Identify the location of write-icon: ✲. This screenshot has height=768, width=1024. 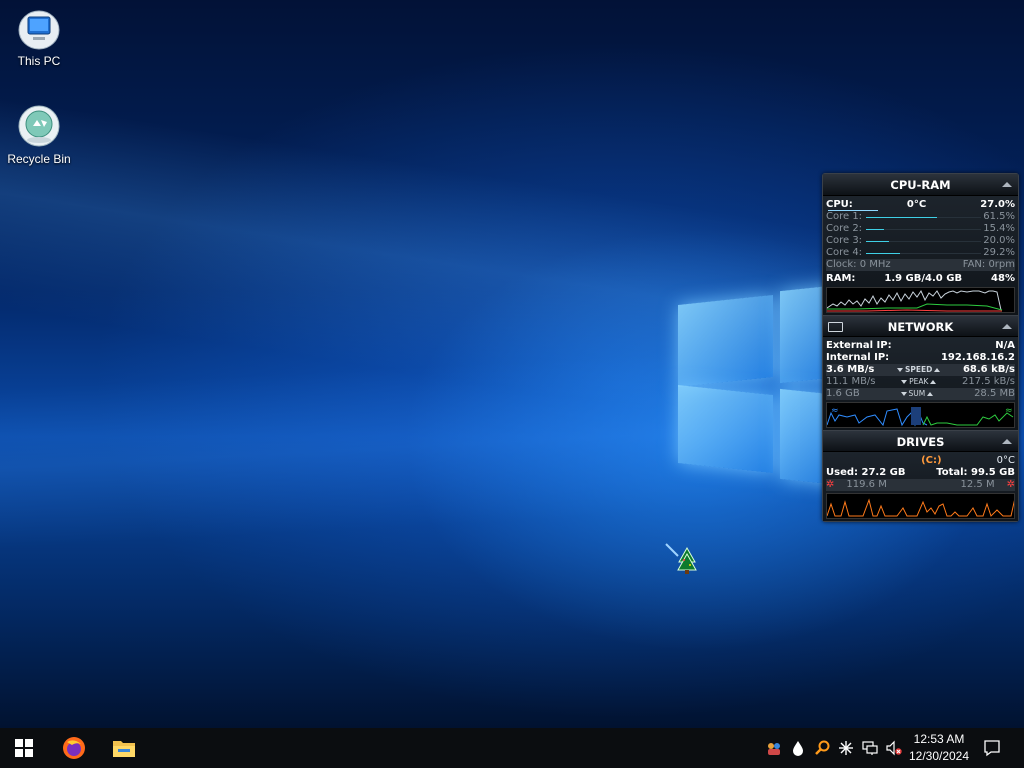
(1010, 484).